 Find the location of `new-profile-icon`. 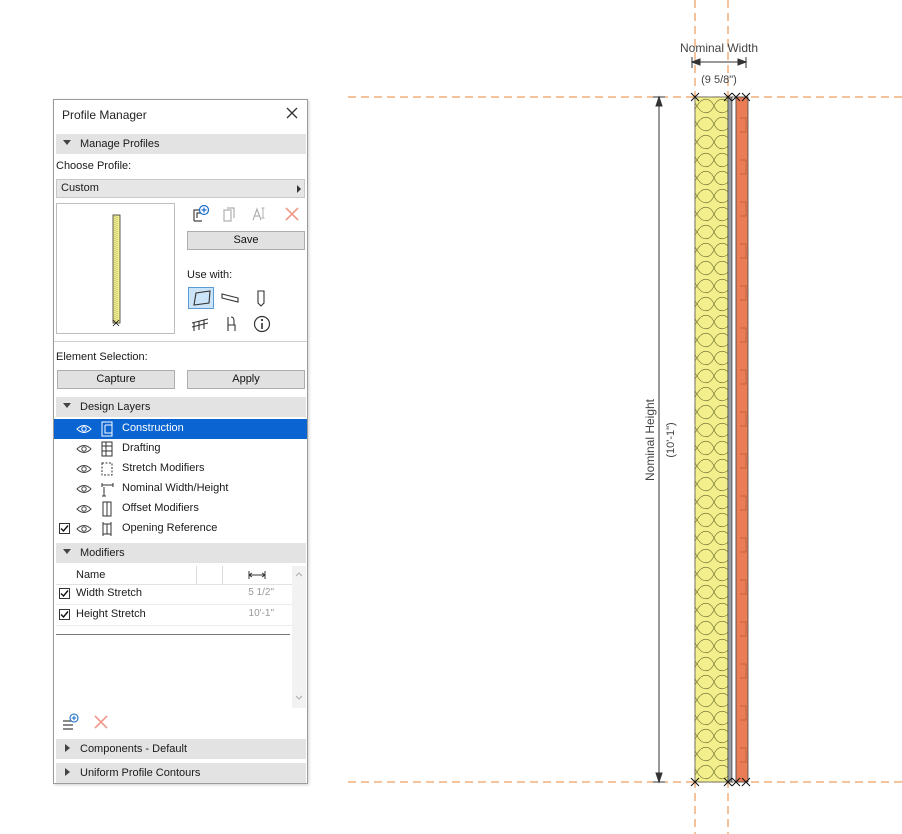

new-profile-icon is located at coordinates (200, 214).